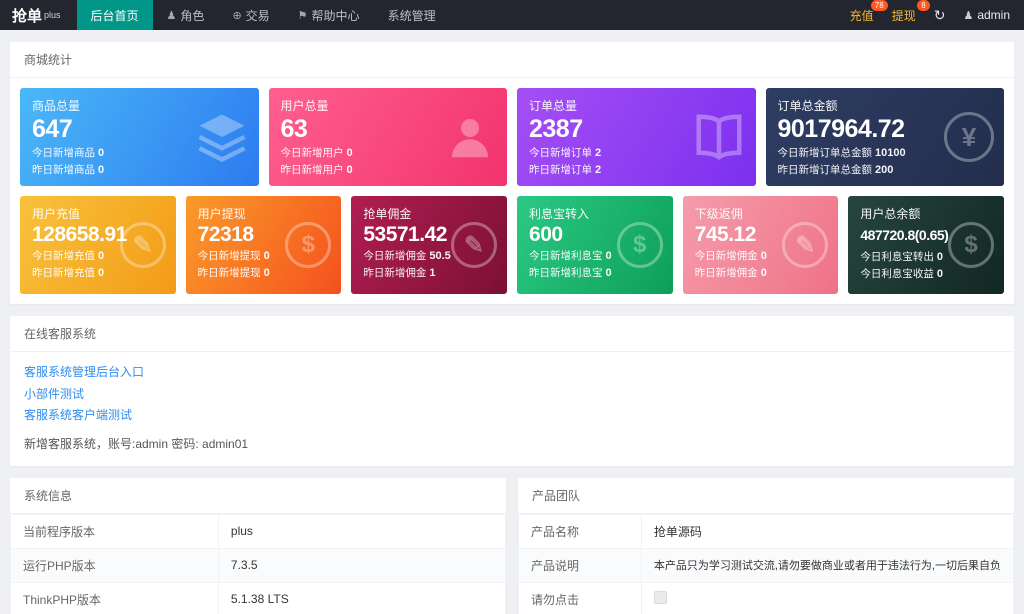 Image resolution: width=1024 pixels, height=614 pixels. What do you see at coordinates (512, 373) in the screenshot?
I see `service-admin-entry-link: 客服系统管理后台入口` at bounding box center [512, 373].